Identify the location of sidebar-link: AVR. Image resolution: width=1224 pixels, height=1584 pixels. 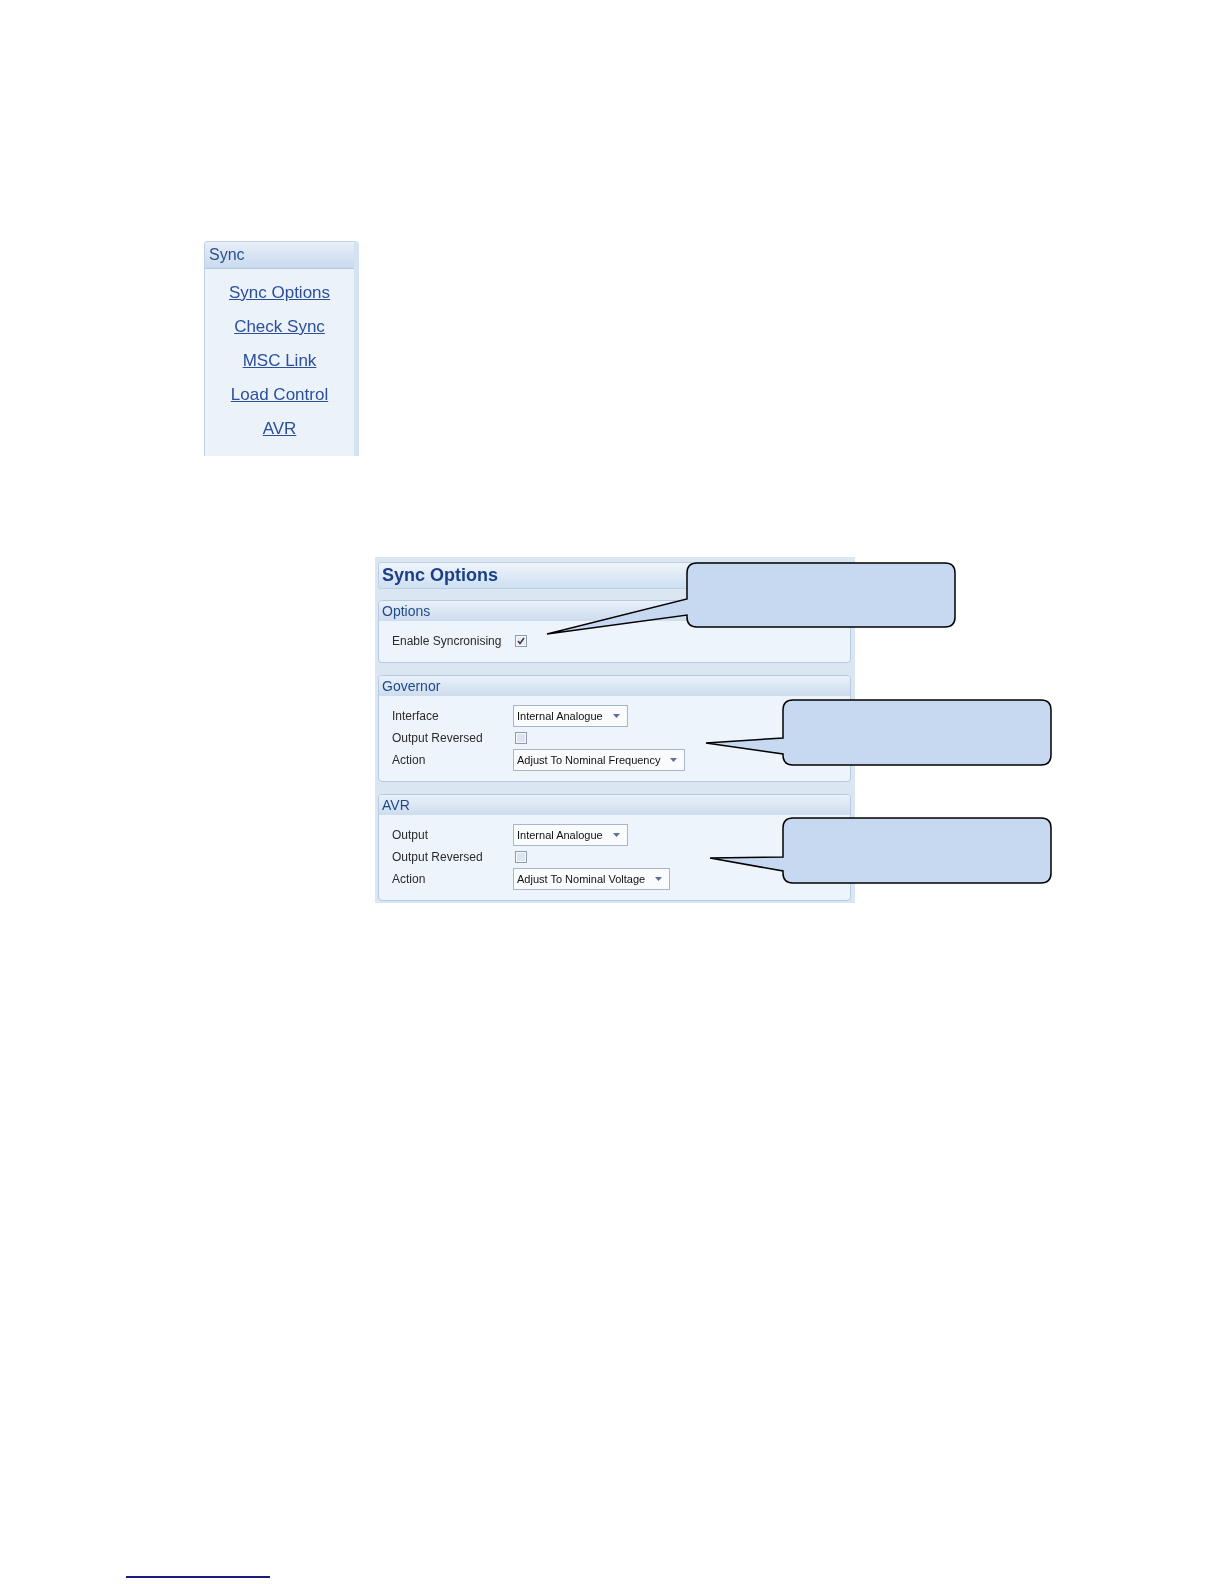
(279, 429).